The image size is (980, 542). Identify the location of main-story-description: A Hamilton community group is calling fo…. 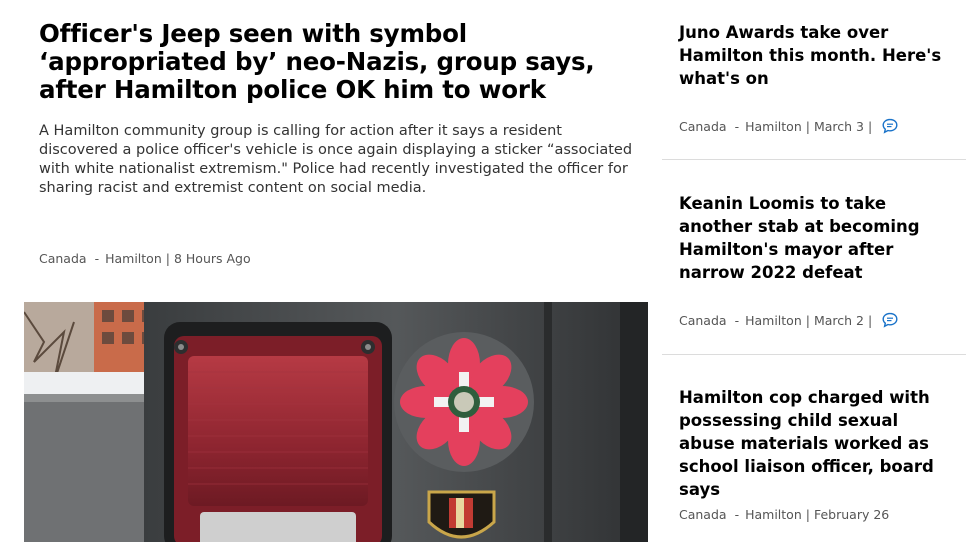
(336, 159).